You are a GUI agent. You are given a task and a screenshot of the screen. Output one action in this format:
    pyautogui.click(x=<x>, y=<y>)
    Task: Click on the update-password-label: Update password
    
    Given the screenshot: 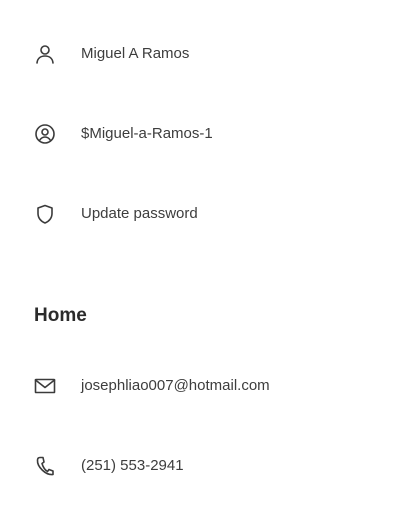 What is the action you would take?
    pyautogui.click(x=139, y=213)
    